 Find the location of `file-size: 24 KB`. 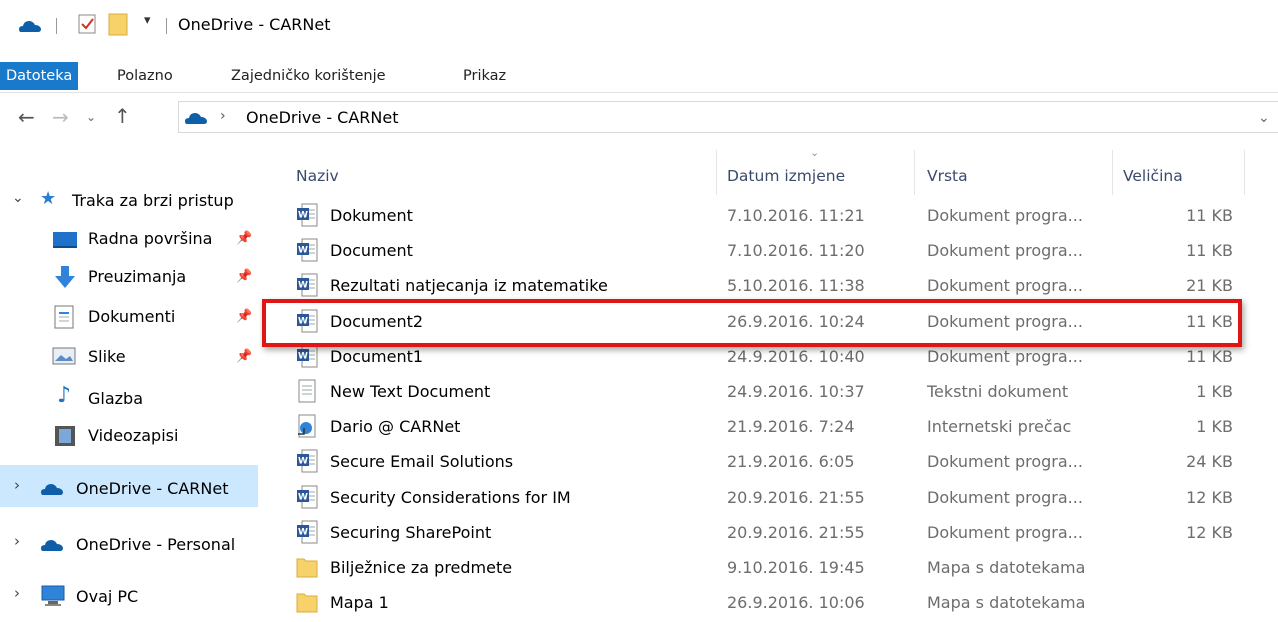

file-size: 24 KB is located at coordinates (1209, 461).